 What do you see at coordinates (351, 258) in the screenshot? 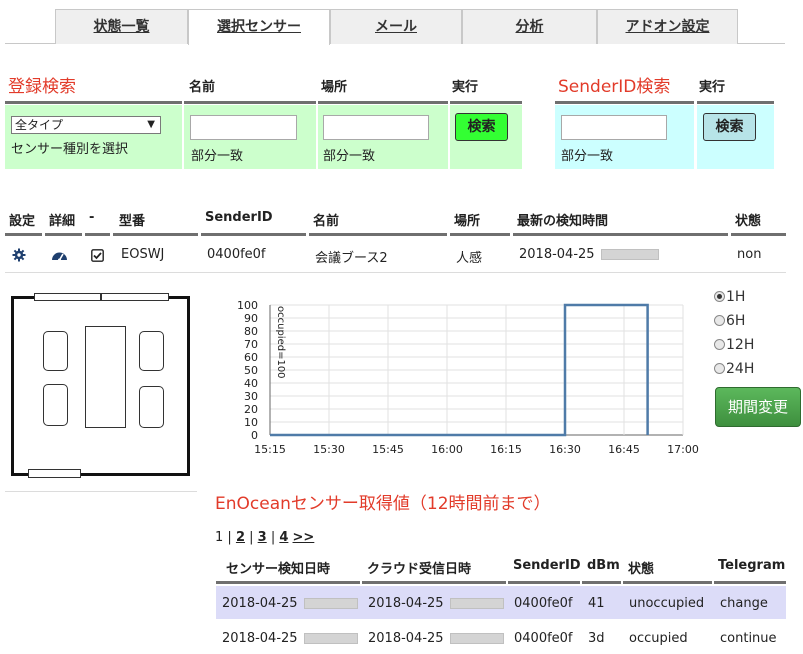
I see `row-name: 会議ブース2` at bounding box center [351, 258].